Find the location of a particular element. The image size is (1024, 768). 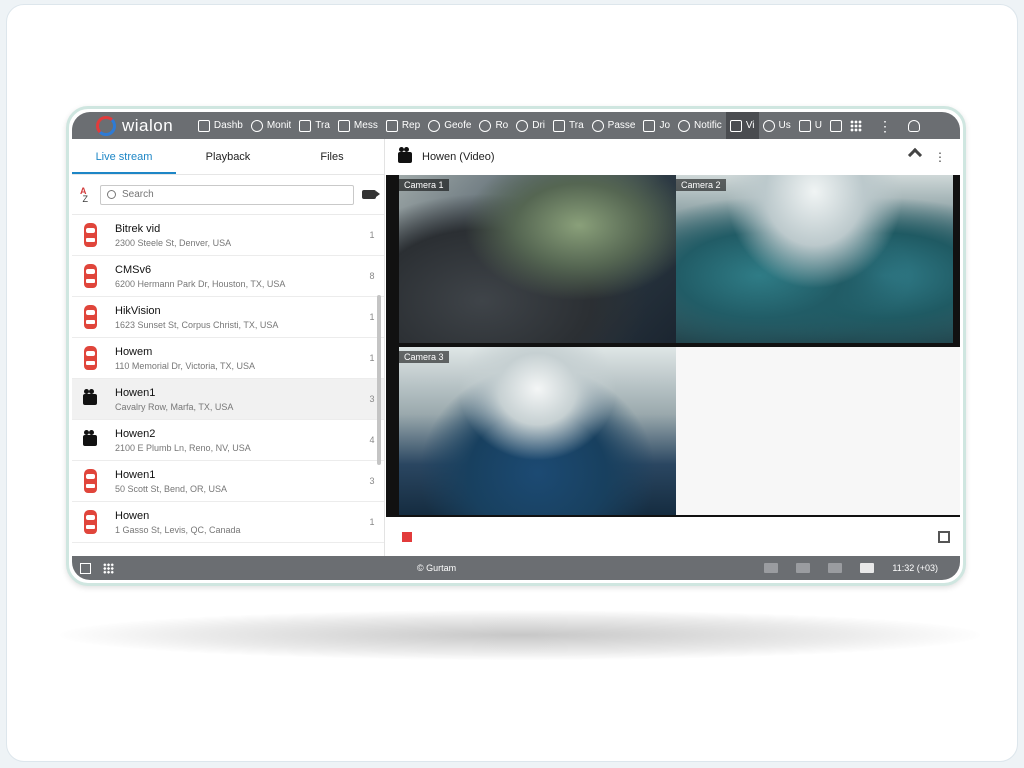

unit-text: Howen2 2100 E Plumb Ln, Reno, NV, USA is located at coordinates (237, 440).